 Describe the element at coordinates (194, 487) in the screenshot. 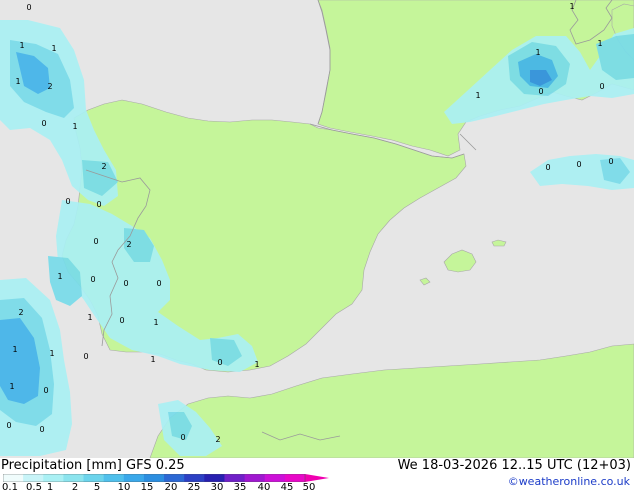

I see `color-scale-tick-label: 25` at that location.